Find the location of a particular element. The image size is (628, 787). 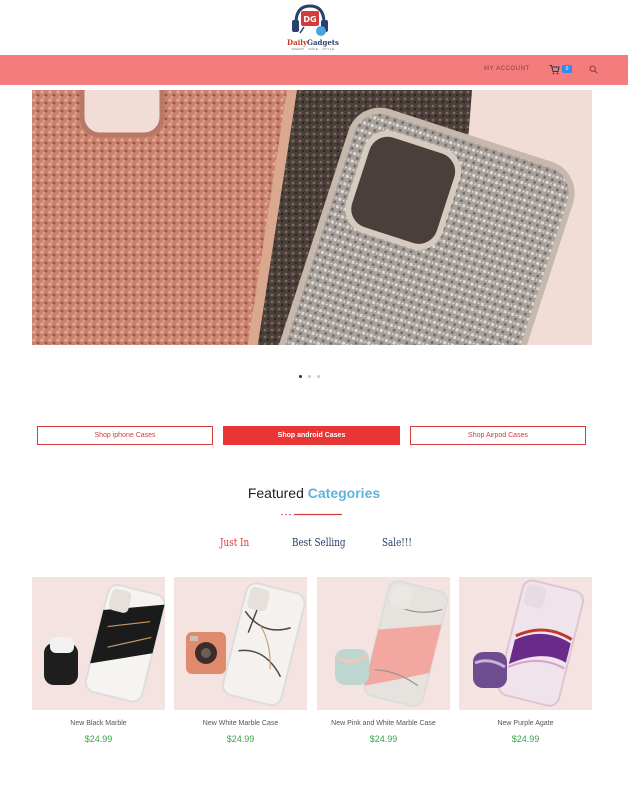

search-icon is located at coordinates (593, 69).